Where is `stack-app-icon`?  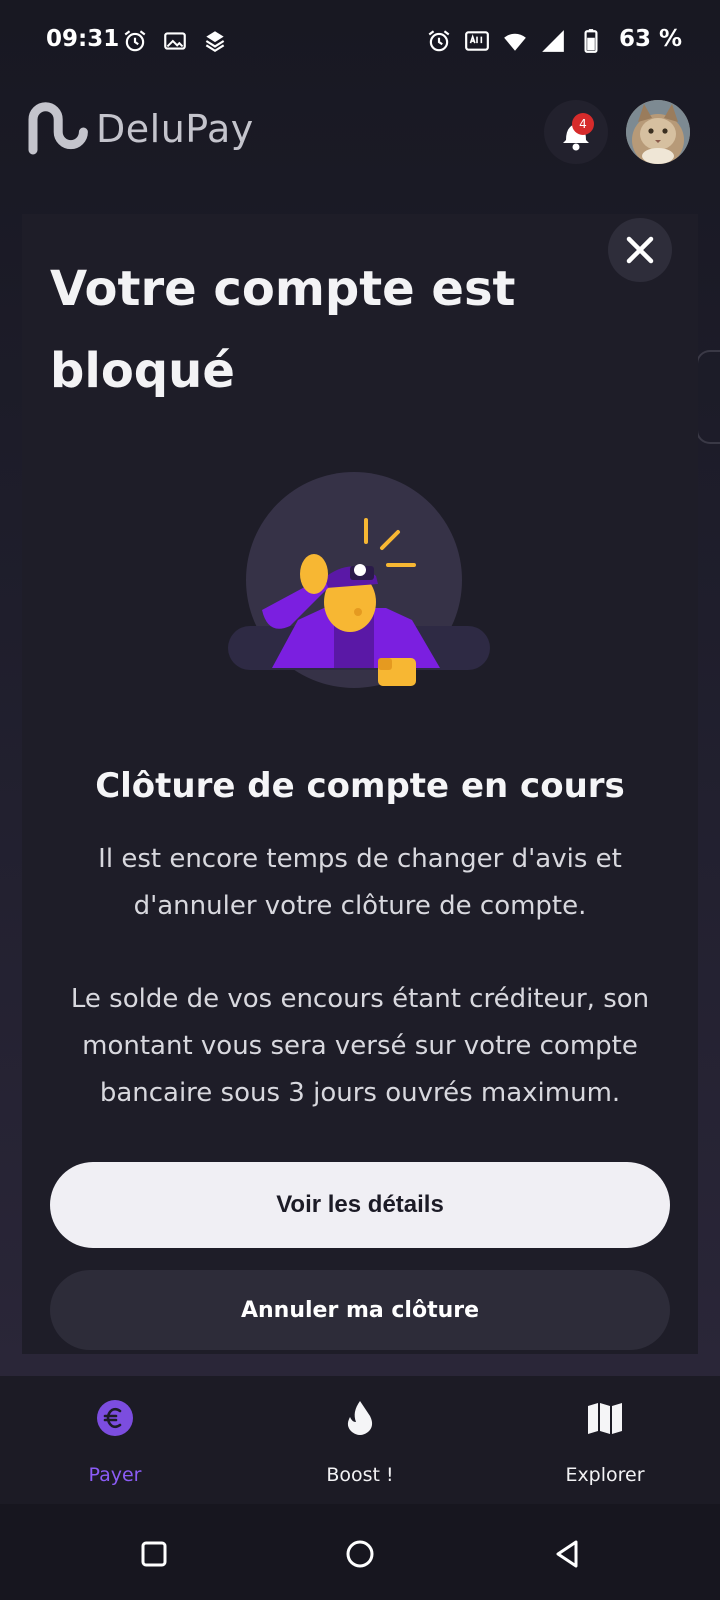 stack-app-icon is located at coordinates (215, 42).